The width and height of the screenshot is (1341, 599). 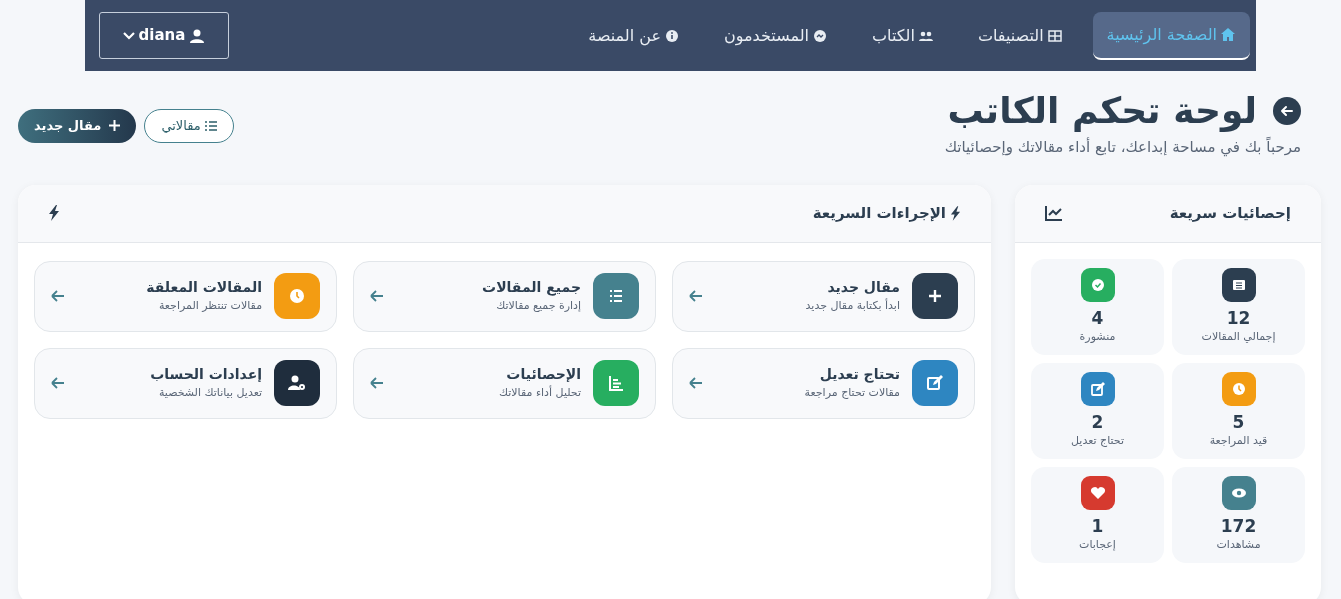 What do you see at coordinates (210, 125) in the screenshot?
I see `list-icon` at bounding box center [210, 125].